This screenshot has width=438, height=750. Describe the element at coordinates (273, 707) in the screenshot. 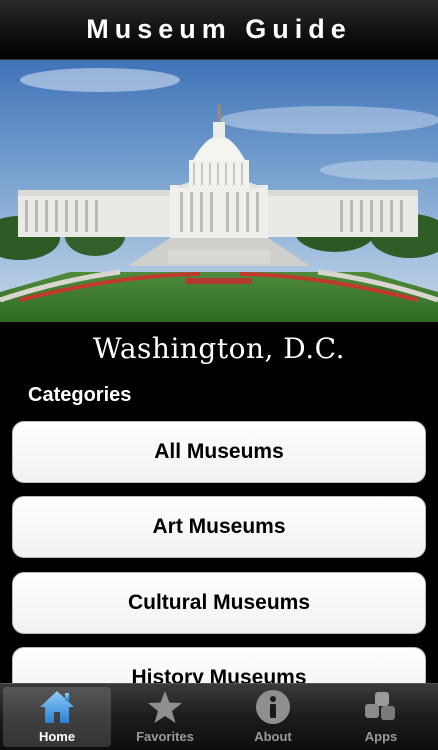

I see `info-icon` at that location.